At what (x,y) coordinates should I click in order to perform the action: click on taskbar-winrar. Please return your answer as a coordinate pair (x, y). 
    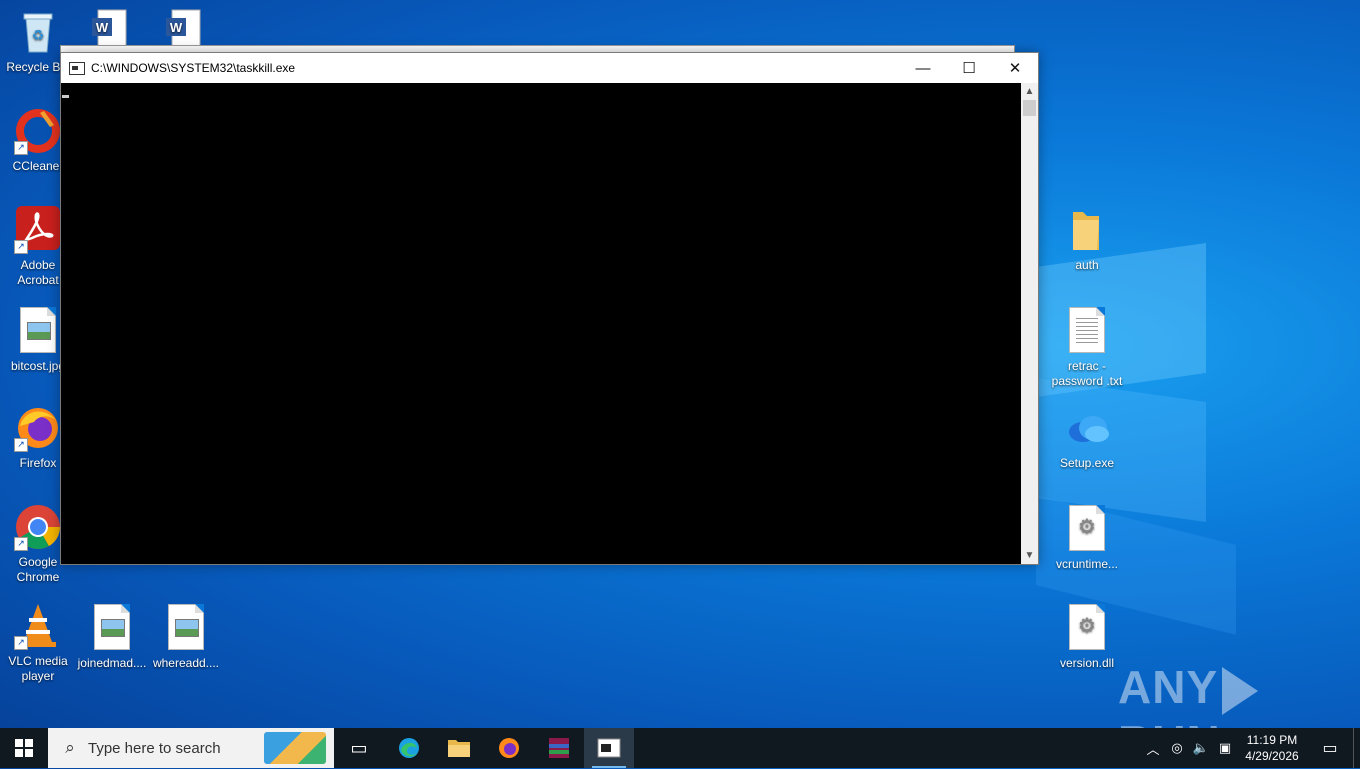
    Looking at the image, I should click on (559, 748).